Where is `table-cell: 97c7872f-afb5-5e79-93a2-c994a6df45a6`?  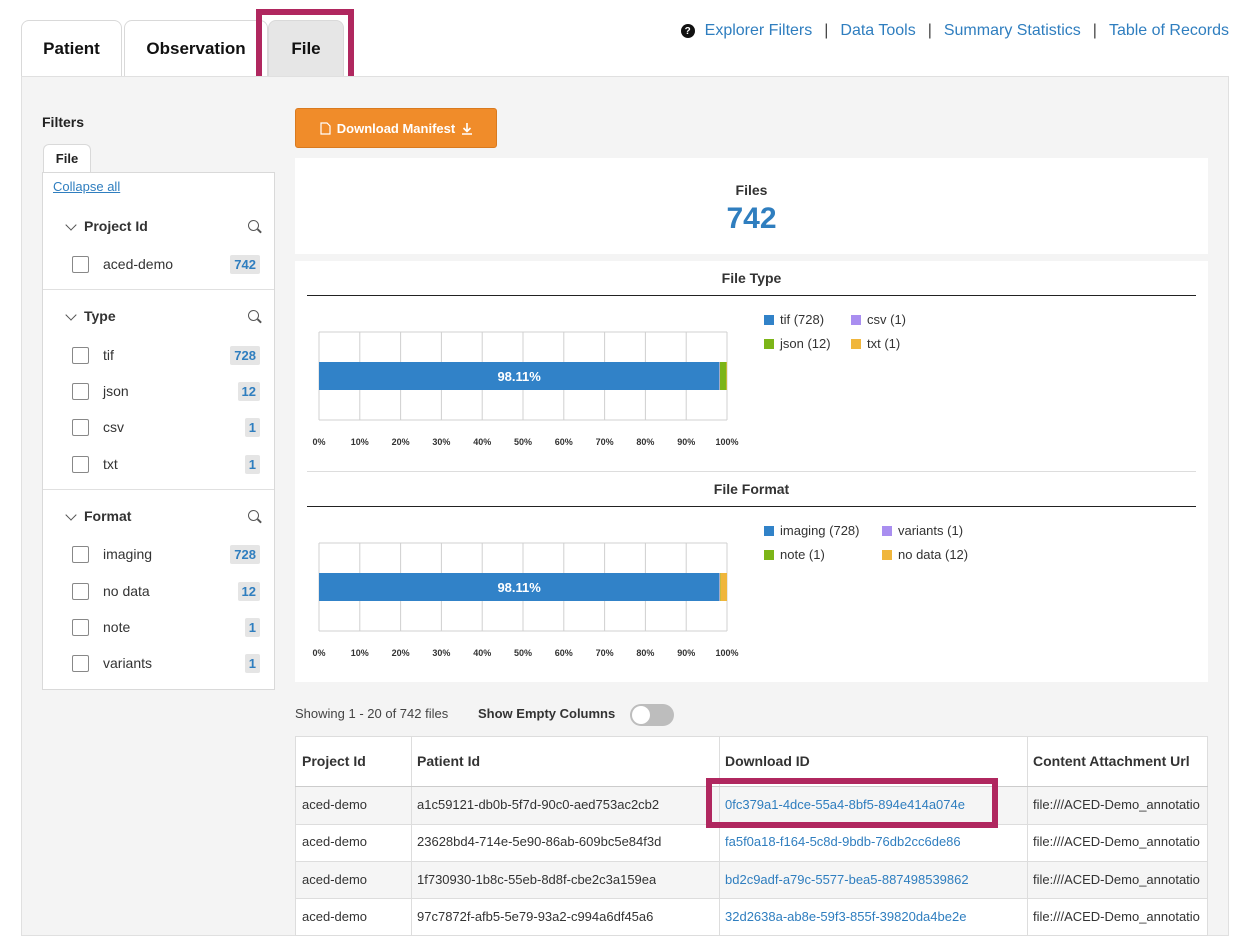 table-cell: 97c7872f-afb5-5e79-93a2-c994a6df45a6 is located at coordinates (535, 916).